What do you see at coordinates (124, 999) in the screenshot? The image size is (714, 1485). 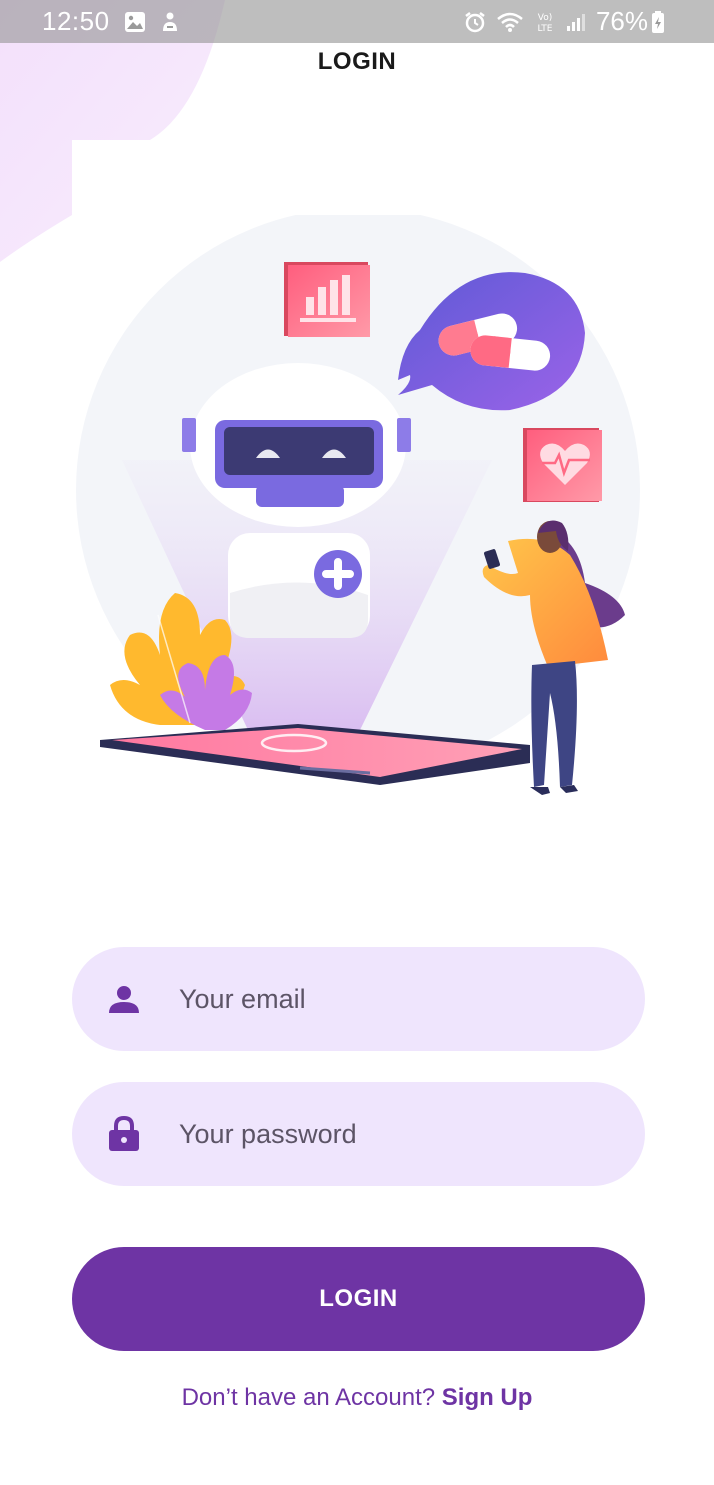 I see `person-icon` at bounding box center [124, 999].